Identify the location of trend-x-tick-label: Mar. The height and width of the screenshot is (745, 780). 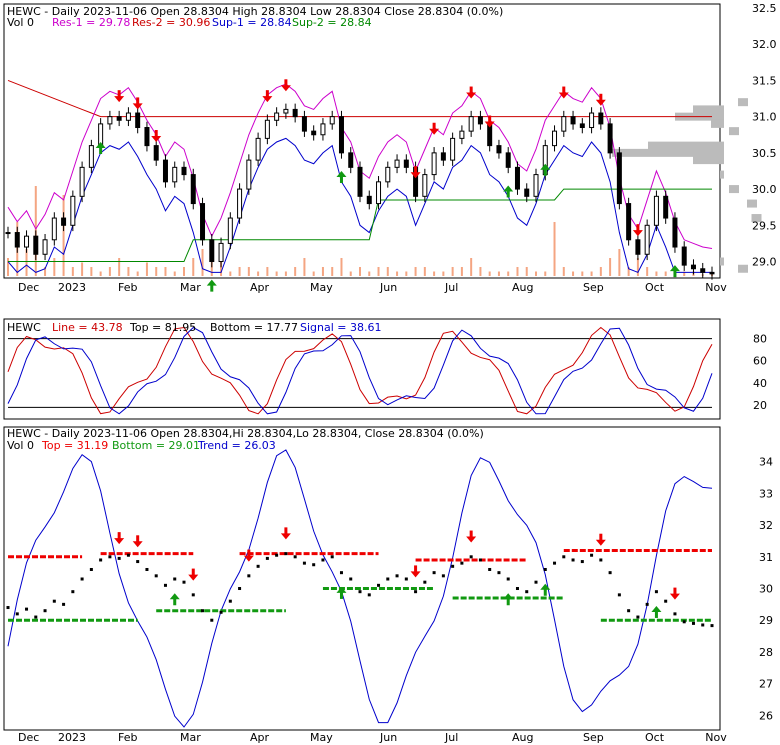
(190, 737).